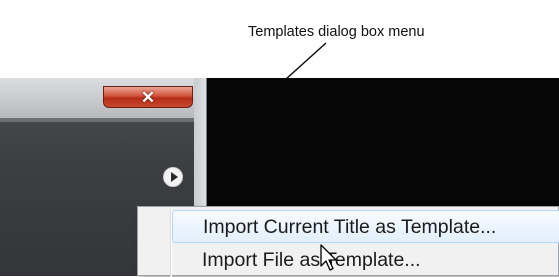 The width and height of the screenshot is (559, 277). I want to click on callout-label: Templates dialog box menu, so click(336, 32).